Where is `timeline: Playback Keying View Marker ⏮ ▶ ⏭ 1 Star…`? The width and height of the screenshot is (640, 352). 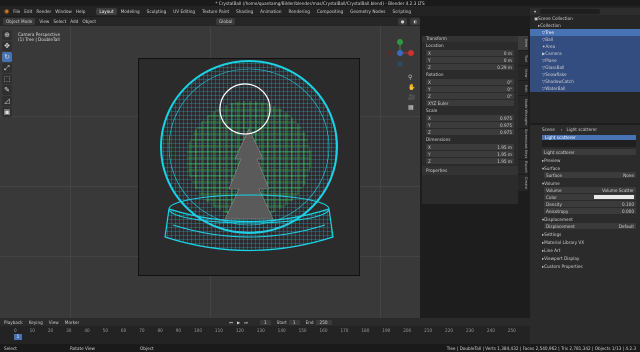 timeline: Playback Keying View Marker ⏮ ▶ ⏭ 1 Star… is located at coordinates (265, 331).